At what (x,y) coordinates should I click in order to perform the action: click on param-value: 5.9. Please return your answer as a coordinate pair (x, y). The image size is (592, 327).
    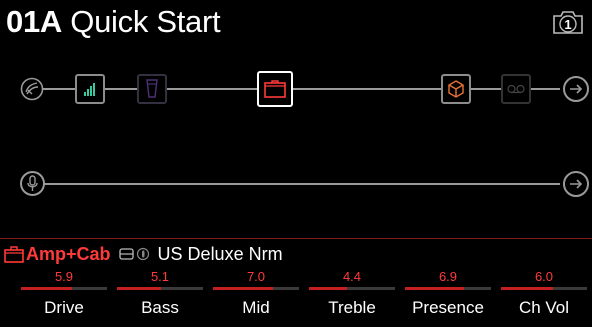
    Looking at the image, I should click on (64, 276).